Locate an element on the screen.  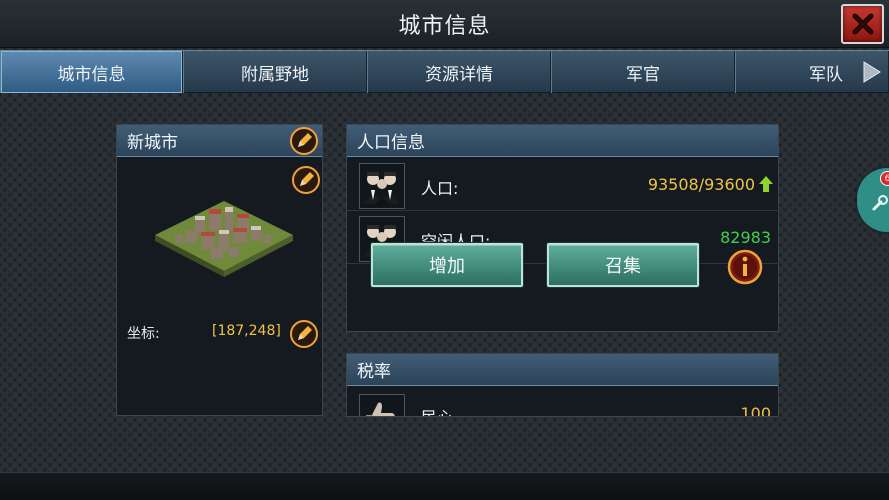
coordinates-label: 坐标: is located at coordinates (143, 334).